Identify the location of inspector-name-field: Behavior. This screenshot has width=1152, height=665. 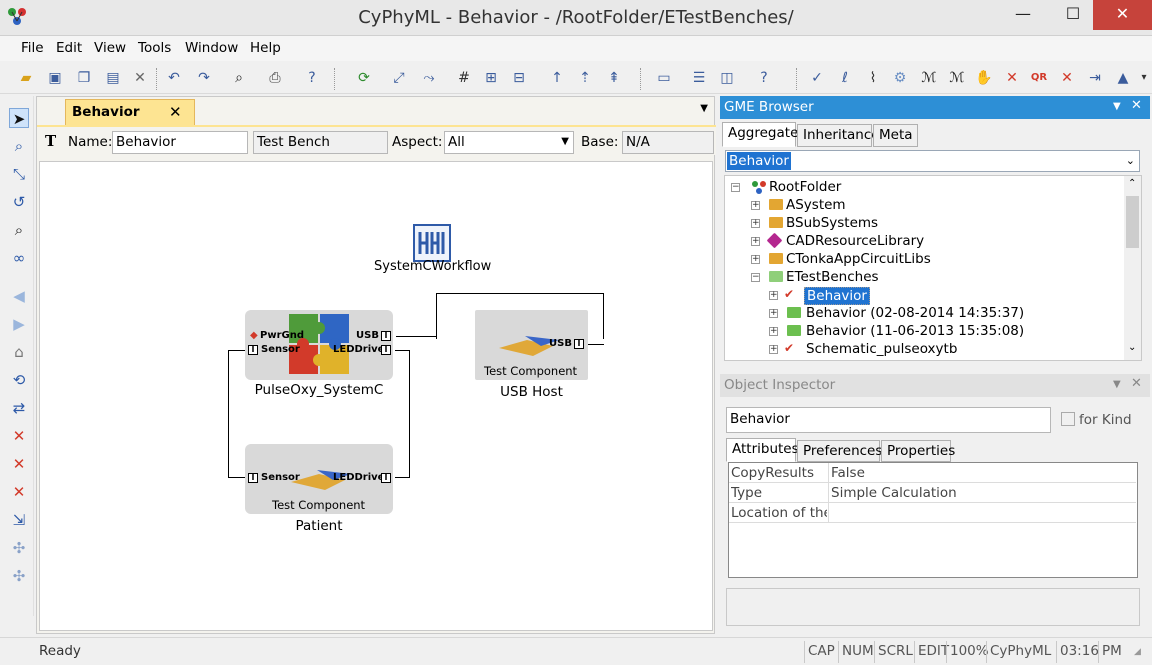
(888, 420).